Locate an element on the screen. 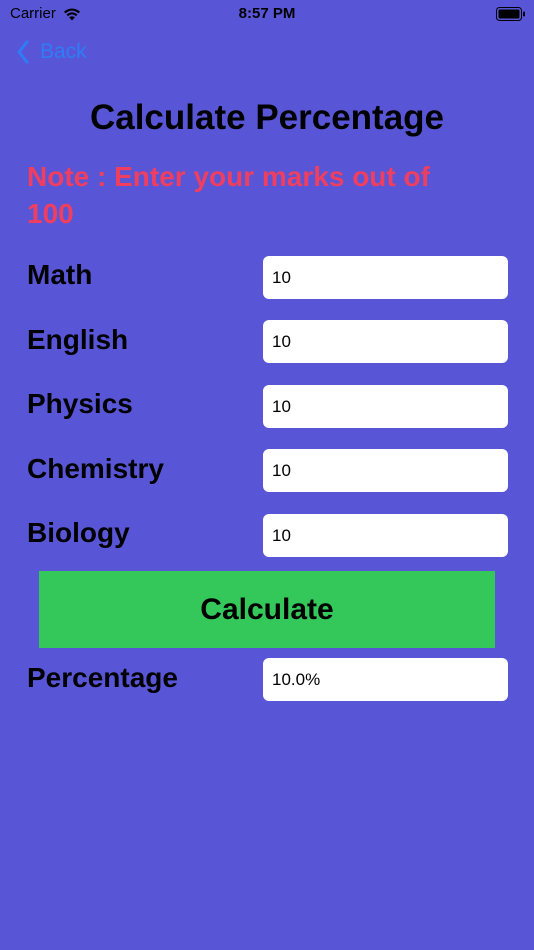 The image size is (534, 950). chevron-left-icon is located at coordinates (23, 52).